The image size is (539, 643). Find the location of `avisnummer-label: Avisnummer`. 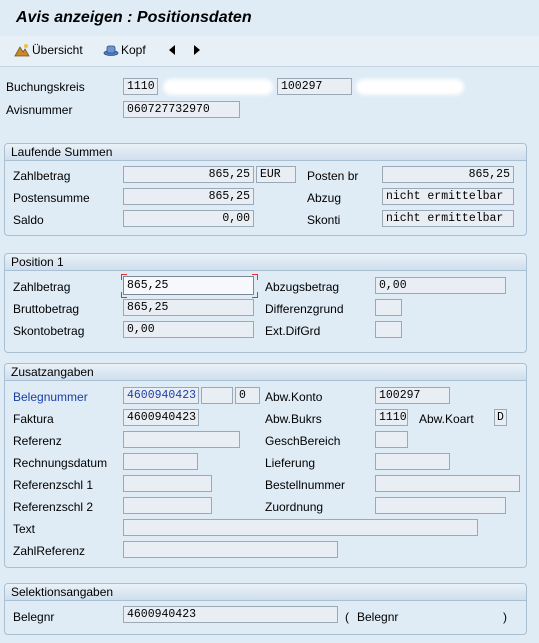

avisnummer-label: Avisnummer is located at coordinates (39, 110).